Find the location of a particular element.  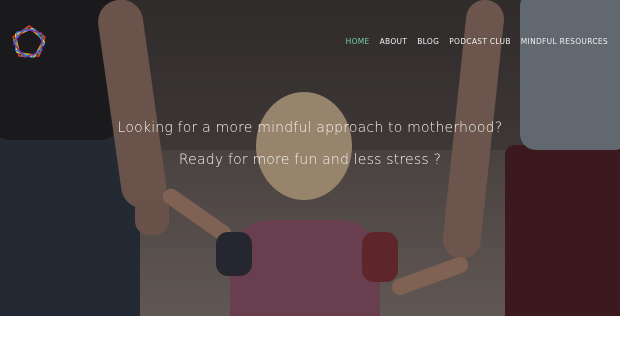

hero-headline-line-2: Ready for more fun and less stress ? is located at coordinates (310, 160).